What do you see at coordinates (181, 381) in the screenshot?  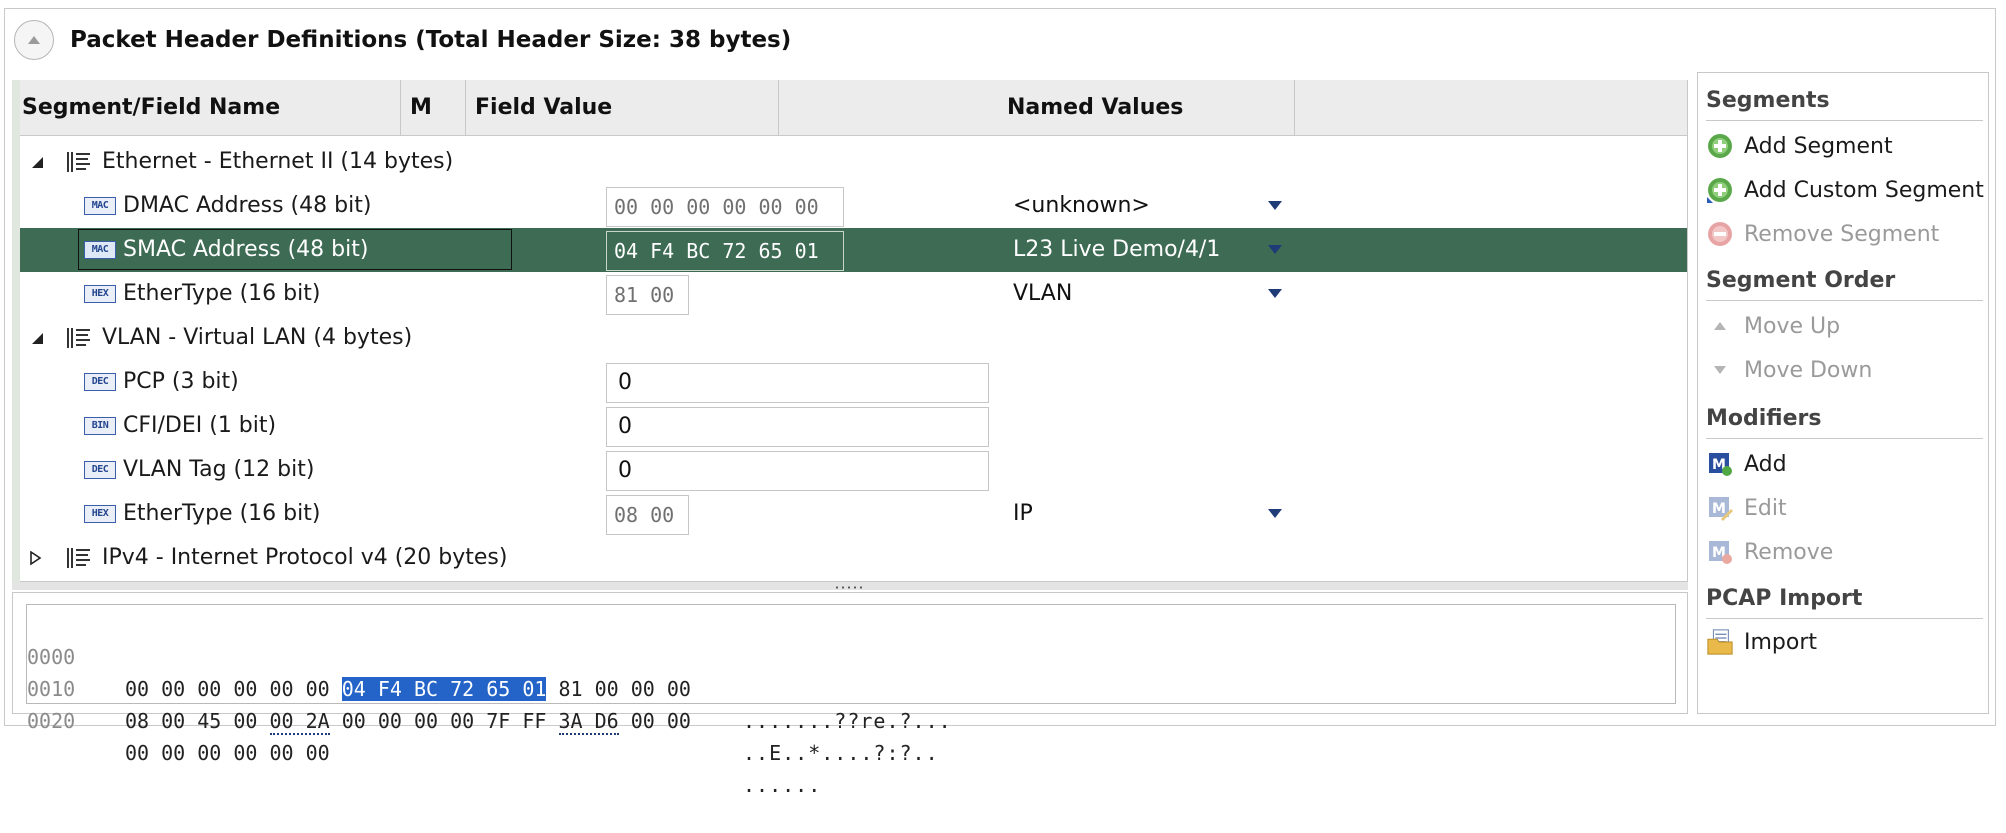 I see `field-label: PCP (3 bit)` at bounding box center [181, 381].